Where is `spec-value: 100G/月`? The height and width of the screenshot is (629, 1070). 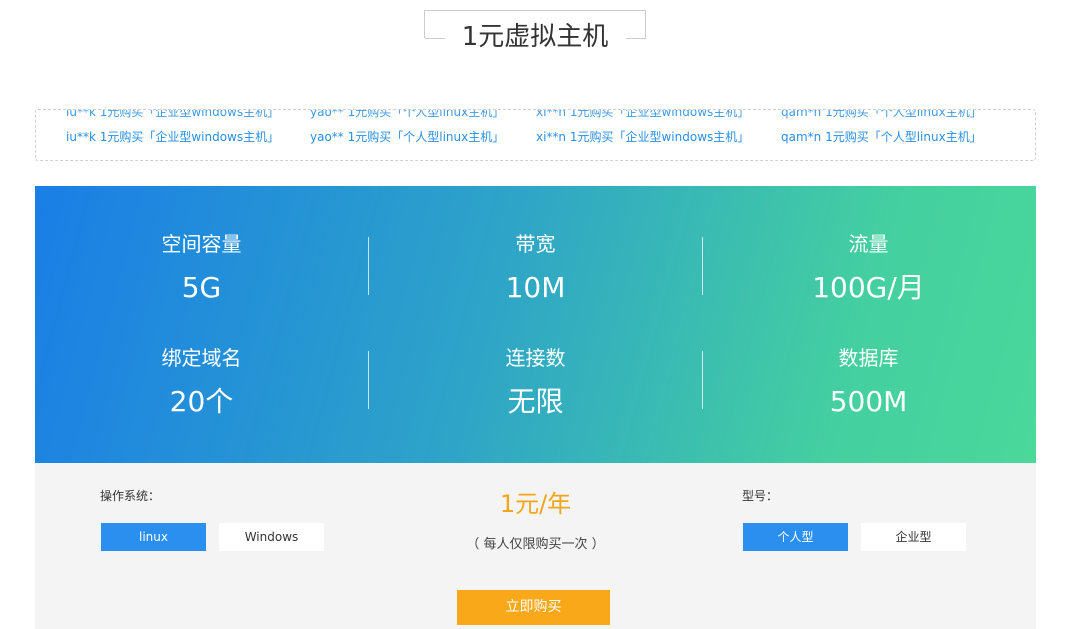
spec-value: 100G/月 is located at coordinates (868, 287).